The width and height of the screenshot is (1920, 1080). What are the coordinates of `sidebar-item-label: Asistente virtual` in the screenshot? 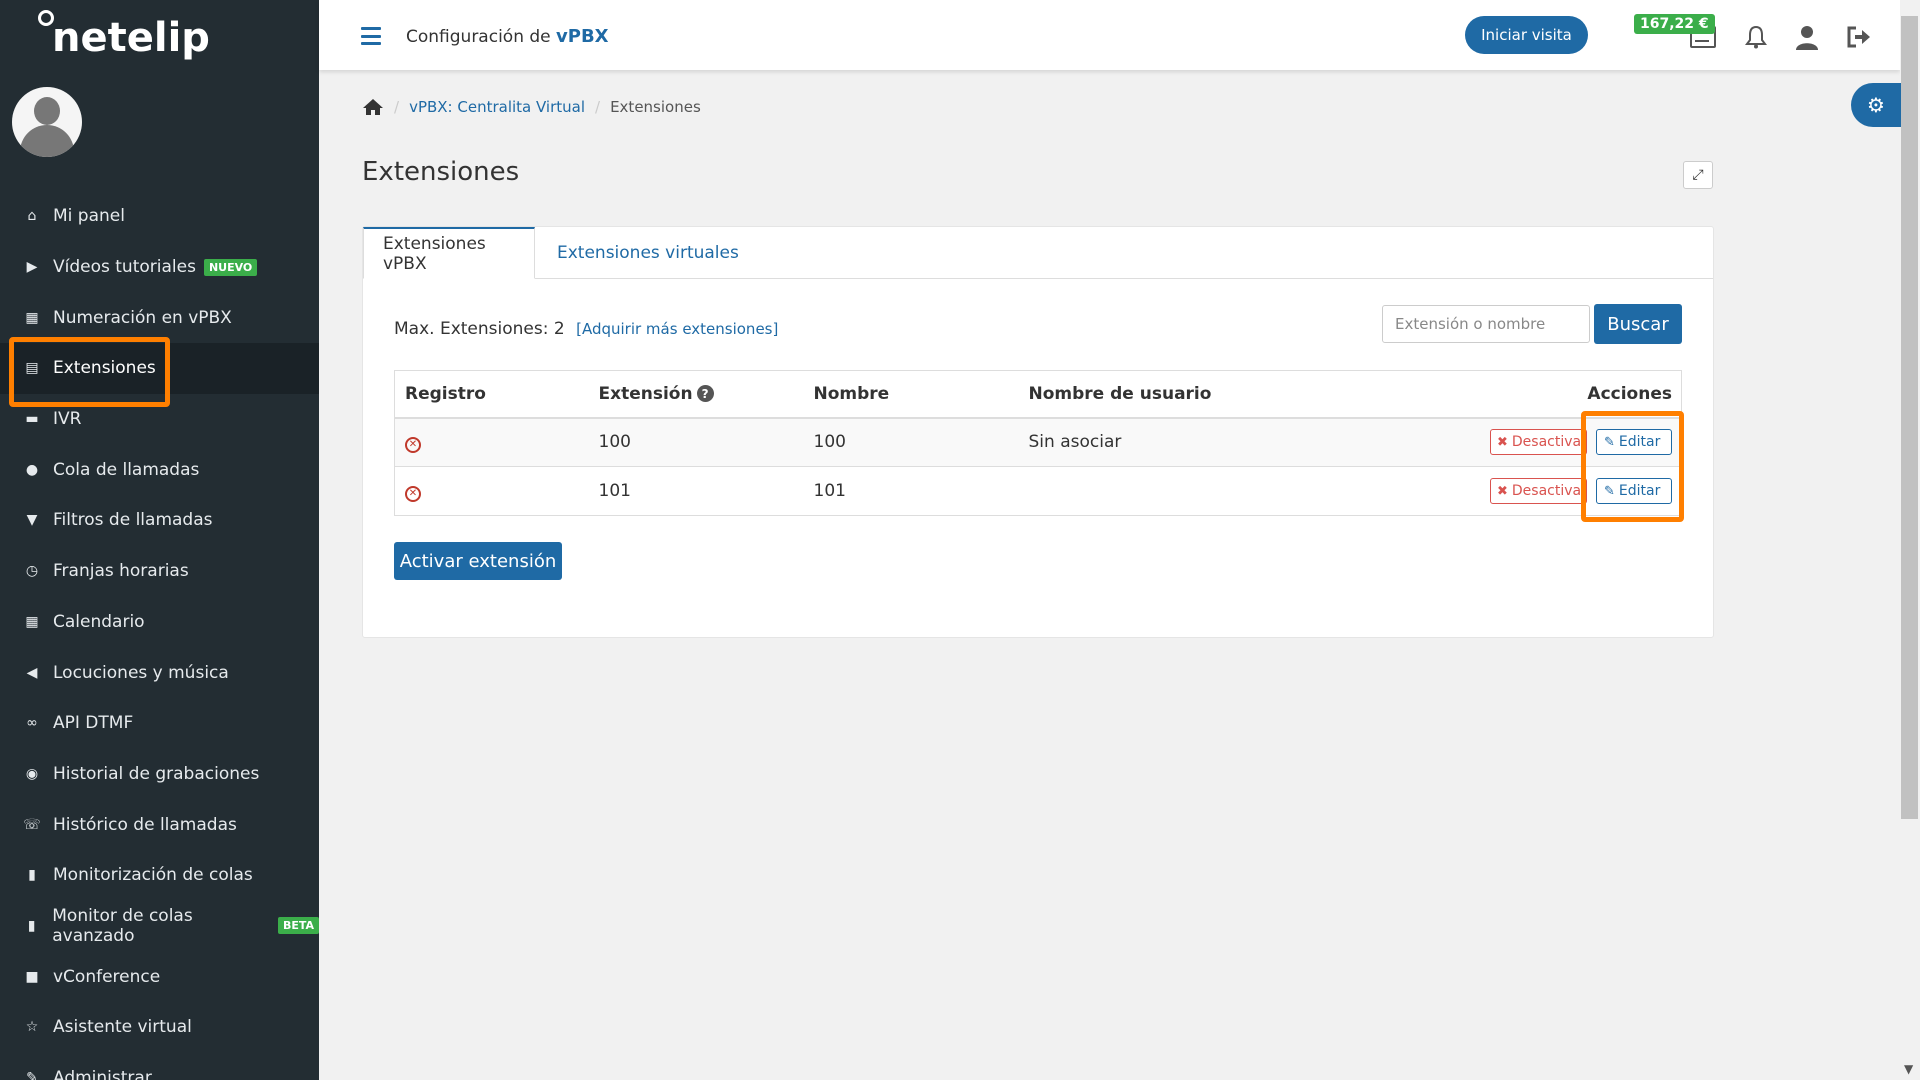 It's located at (122, 1027).